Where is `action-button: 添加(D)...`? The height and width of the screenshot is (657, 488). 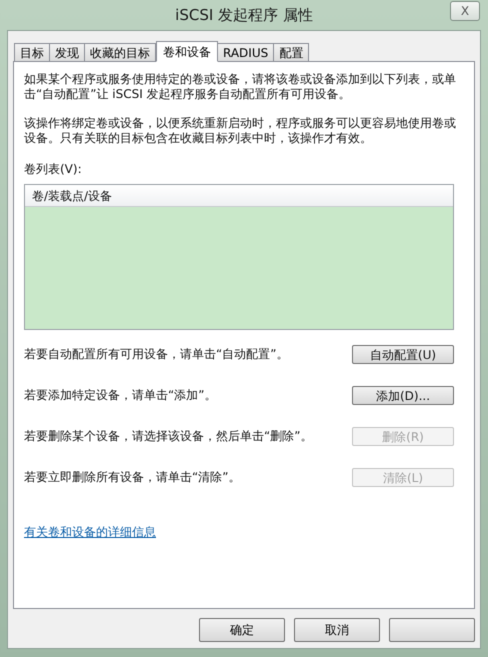
action-button: 添加(D)... is located at coordinates (403, 395).